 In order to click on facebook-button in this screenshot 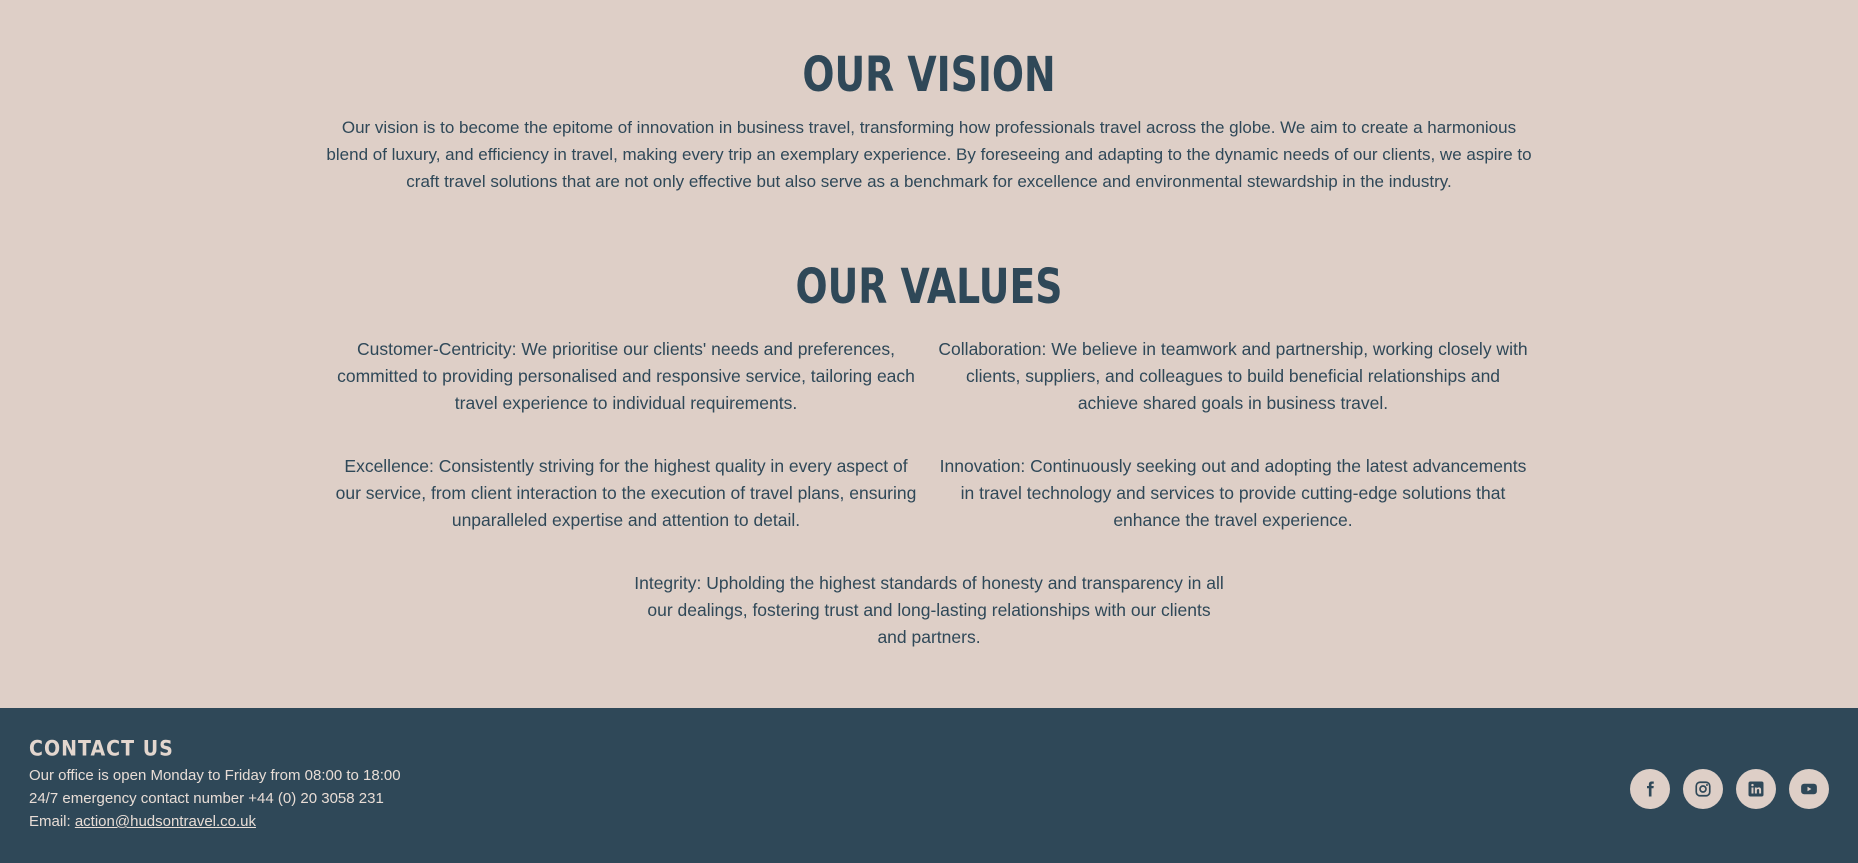, I will do `click(1650, 789)`.